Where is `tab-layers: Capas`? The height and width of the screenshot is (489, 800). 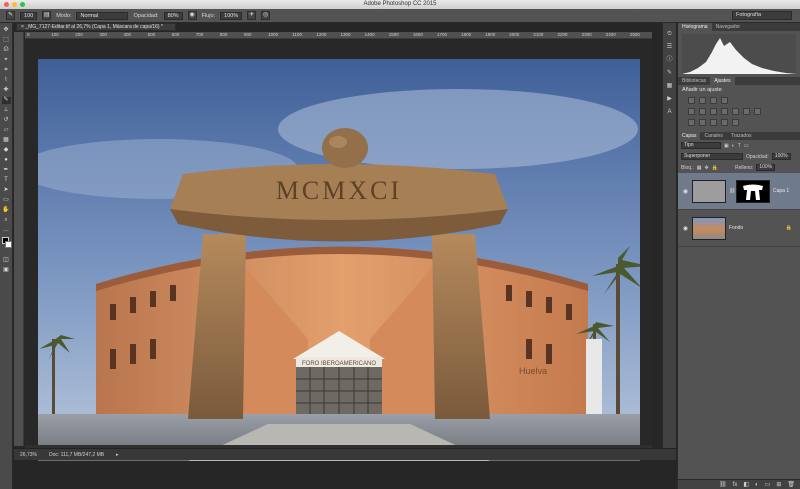
tab-layers: Capas is located at coordinates (689, 136).